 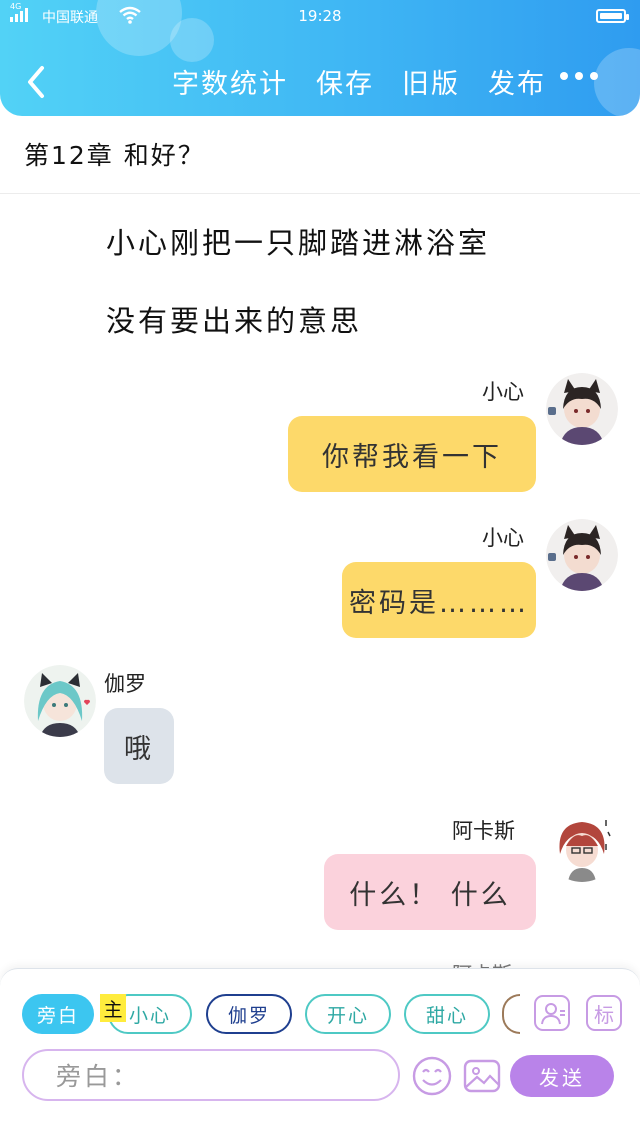 What do you see at coordinates (58, 1014) in the screenshot?
I see `role-chip-narrator: 旁白` at bounding box center [58, 1014].